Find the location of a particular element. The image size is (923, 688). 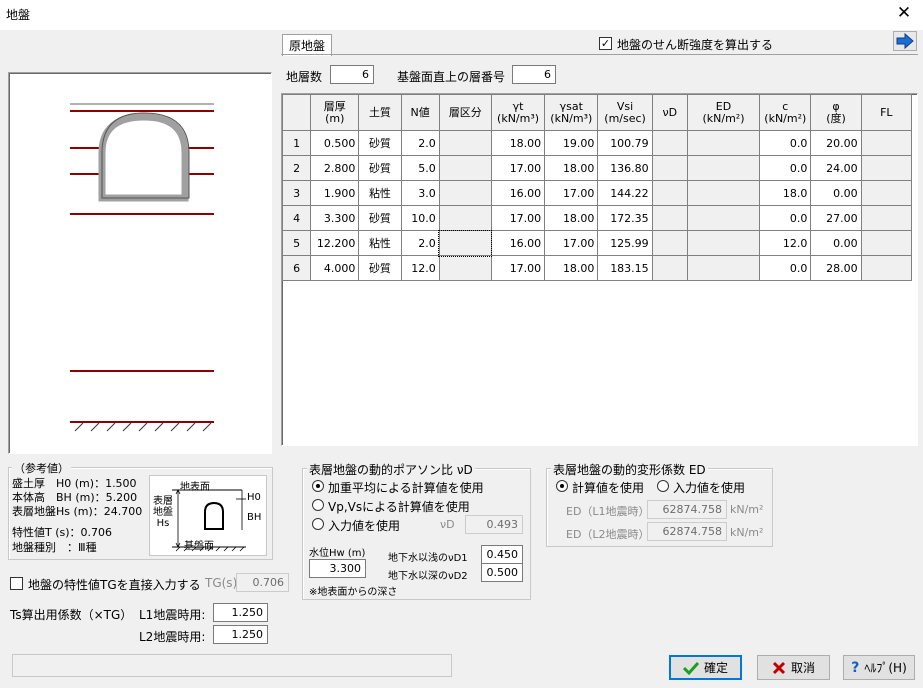

cell-n-value: 10.0 is located at coordinates (420, 218).